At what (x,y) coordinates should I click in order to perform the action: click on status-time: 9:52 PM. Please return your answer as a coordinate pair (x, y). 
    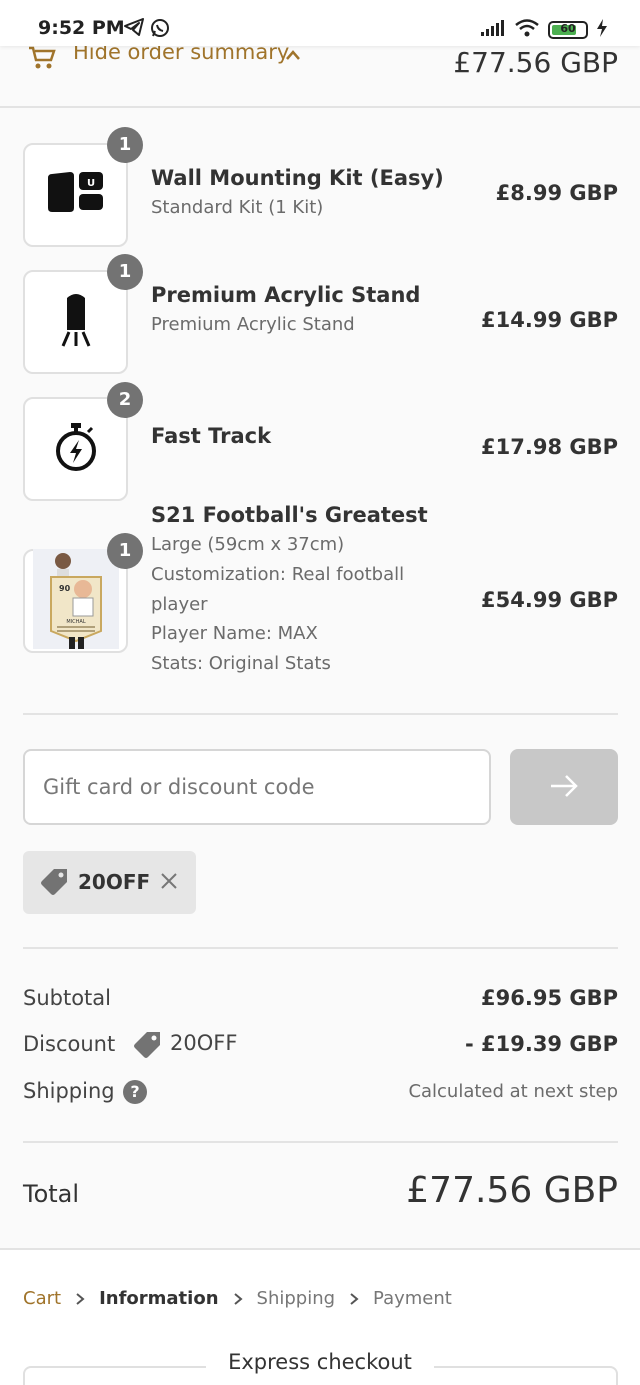
    Looking at the image, I should click on (81, 28).